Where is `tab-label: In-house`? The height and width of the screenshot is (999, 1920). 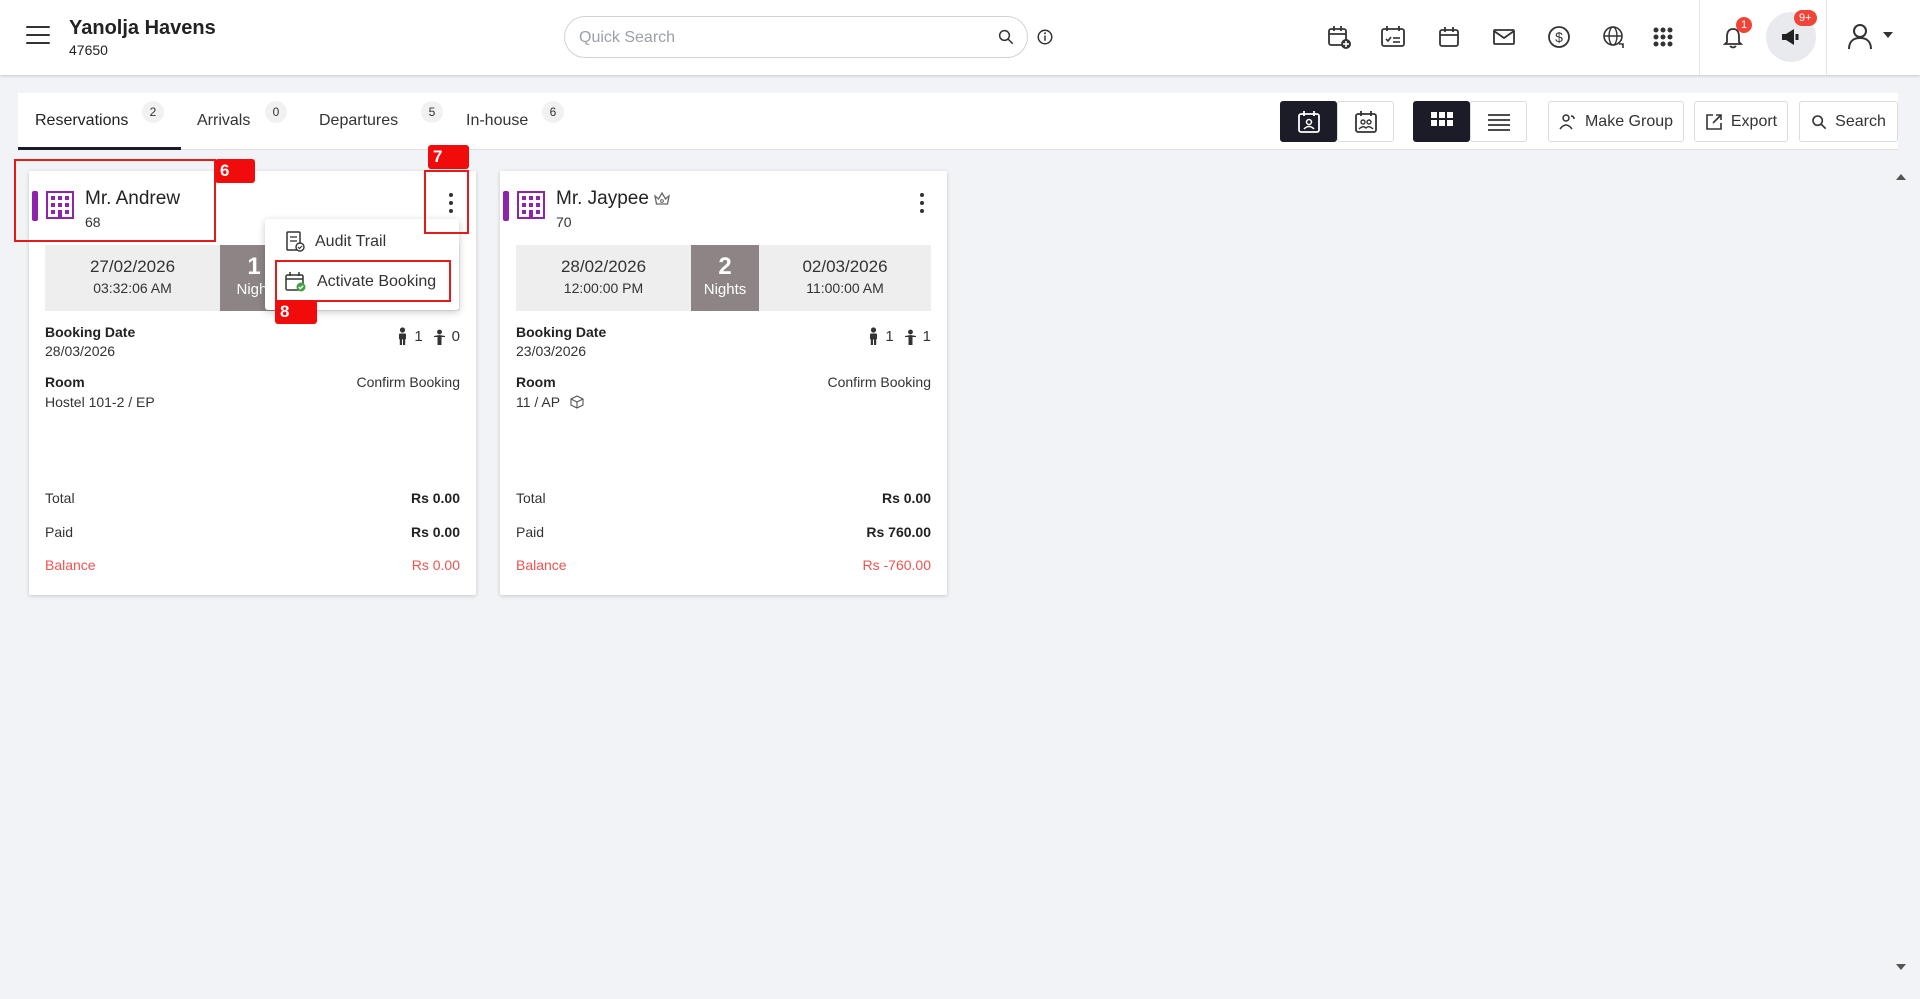
tab-label: In-house is located at coordinates (497, 120).